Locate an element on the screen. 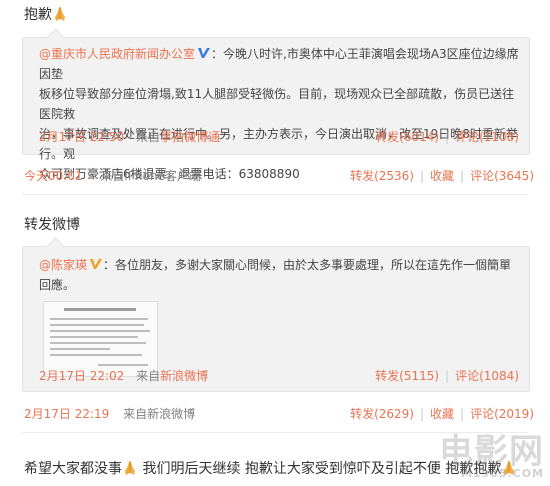  comment-button: 评论(3645) is located at coordinates (502, 176).